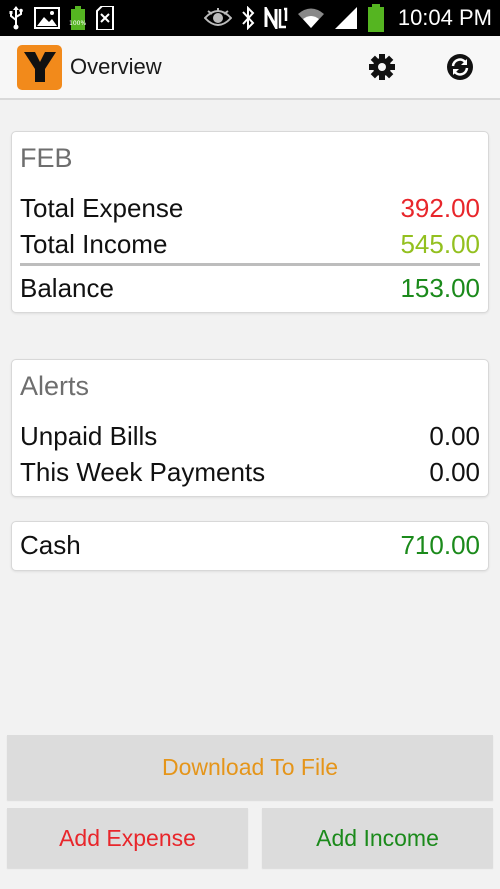  What do you see at coordinates (47, 18) in the screenshot?
I see `gallery-icon` at bounding box center [47, 18].